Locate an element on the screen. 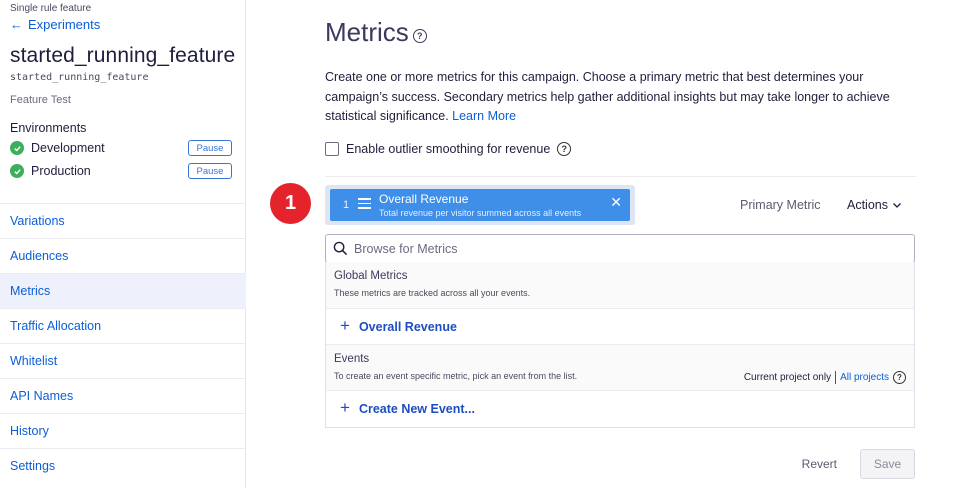  close-icon: ✕ is located at coordinates (616, 202).